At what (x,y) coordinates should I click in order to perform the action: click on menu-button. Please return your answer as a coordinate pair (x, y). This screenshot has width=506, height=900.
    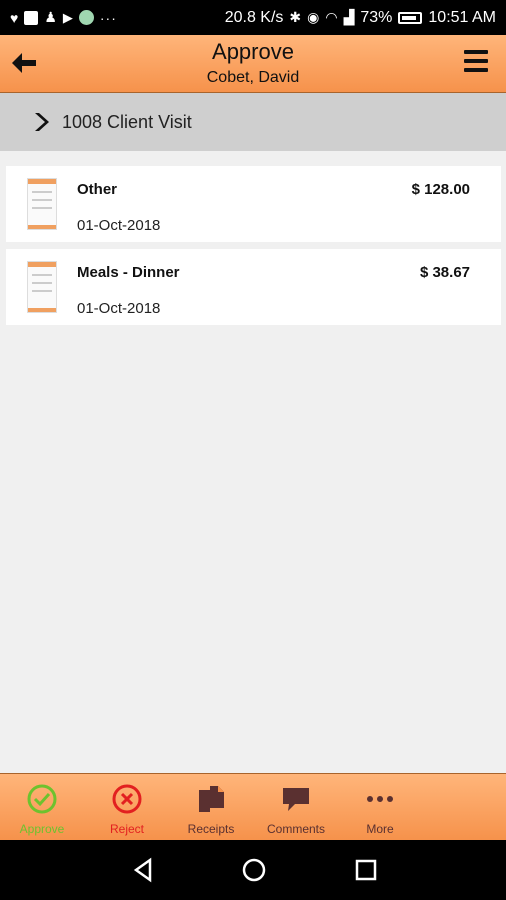
    Looking at the image, I should click on (476, 61).